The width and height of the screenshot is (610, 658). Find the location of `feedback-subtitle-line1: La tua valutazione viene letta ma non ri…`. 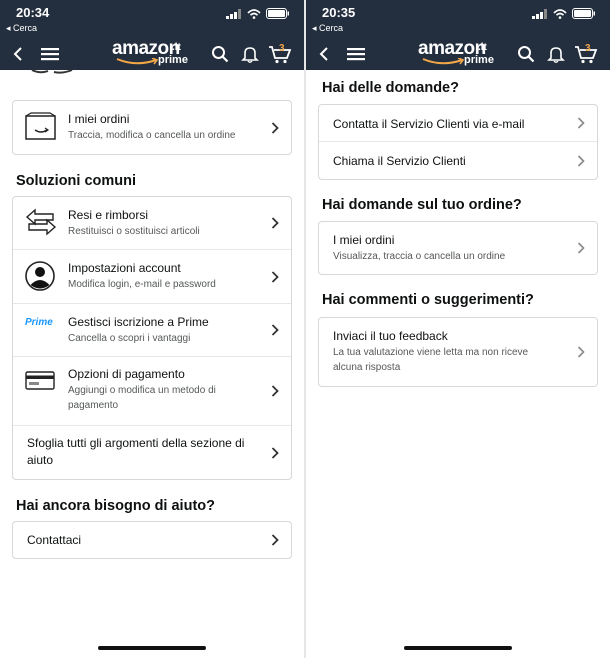

feedback-subtitle-line1: La tua valutazione viene letta ma non ri… is located at coordinates (431, 352).